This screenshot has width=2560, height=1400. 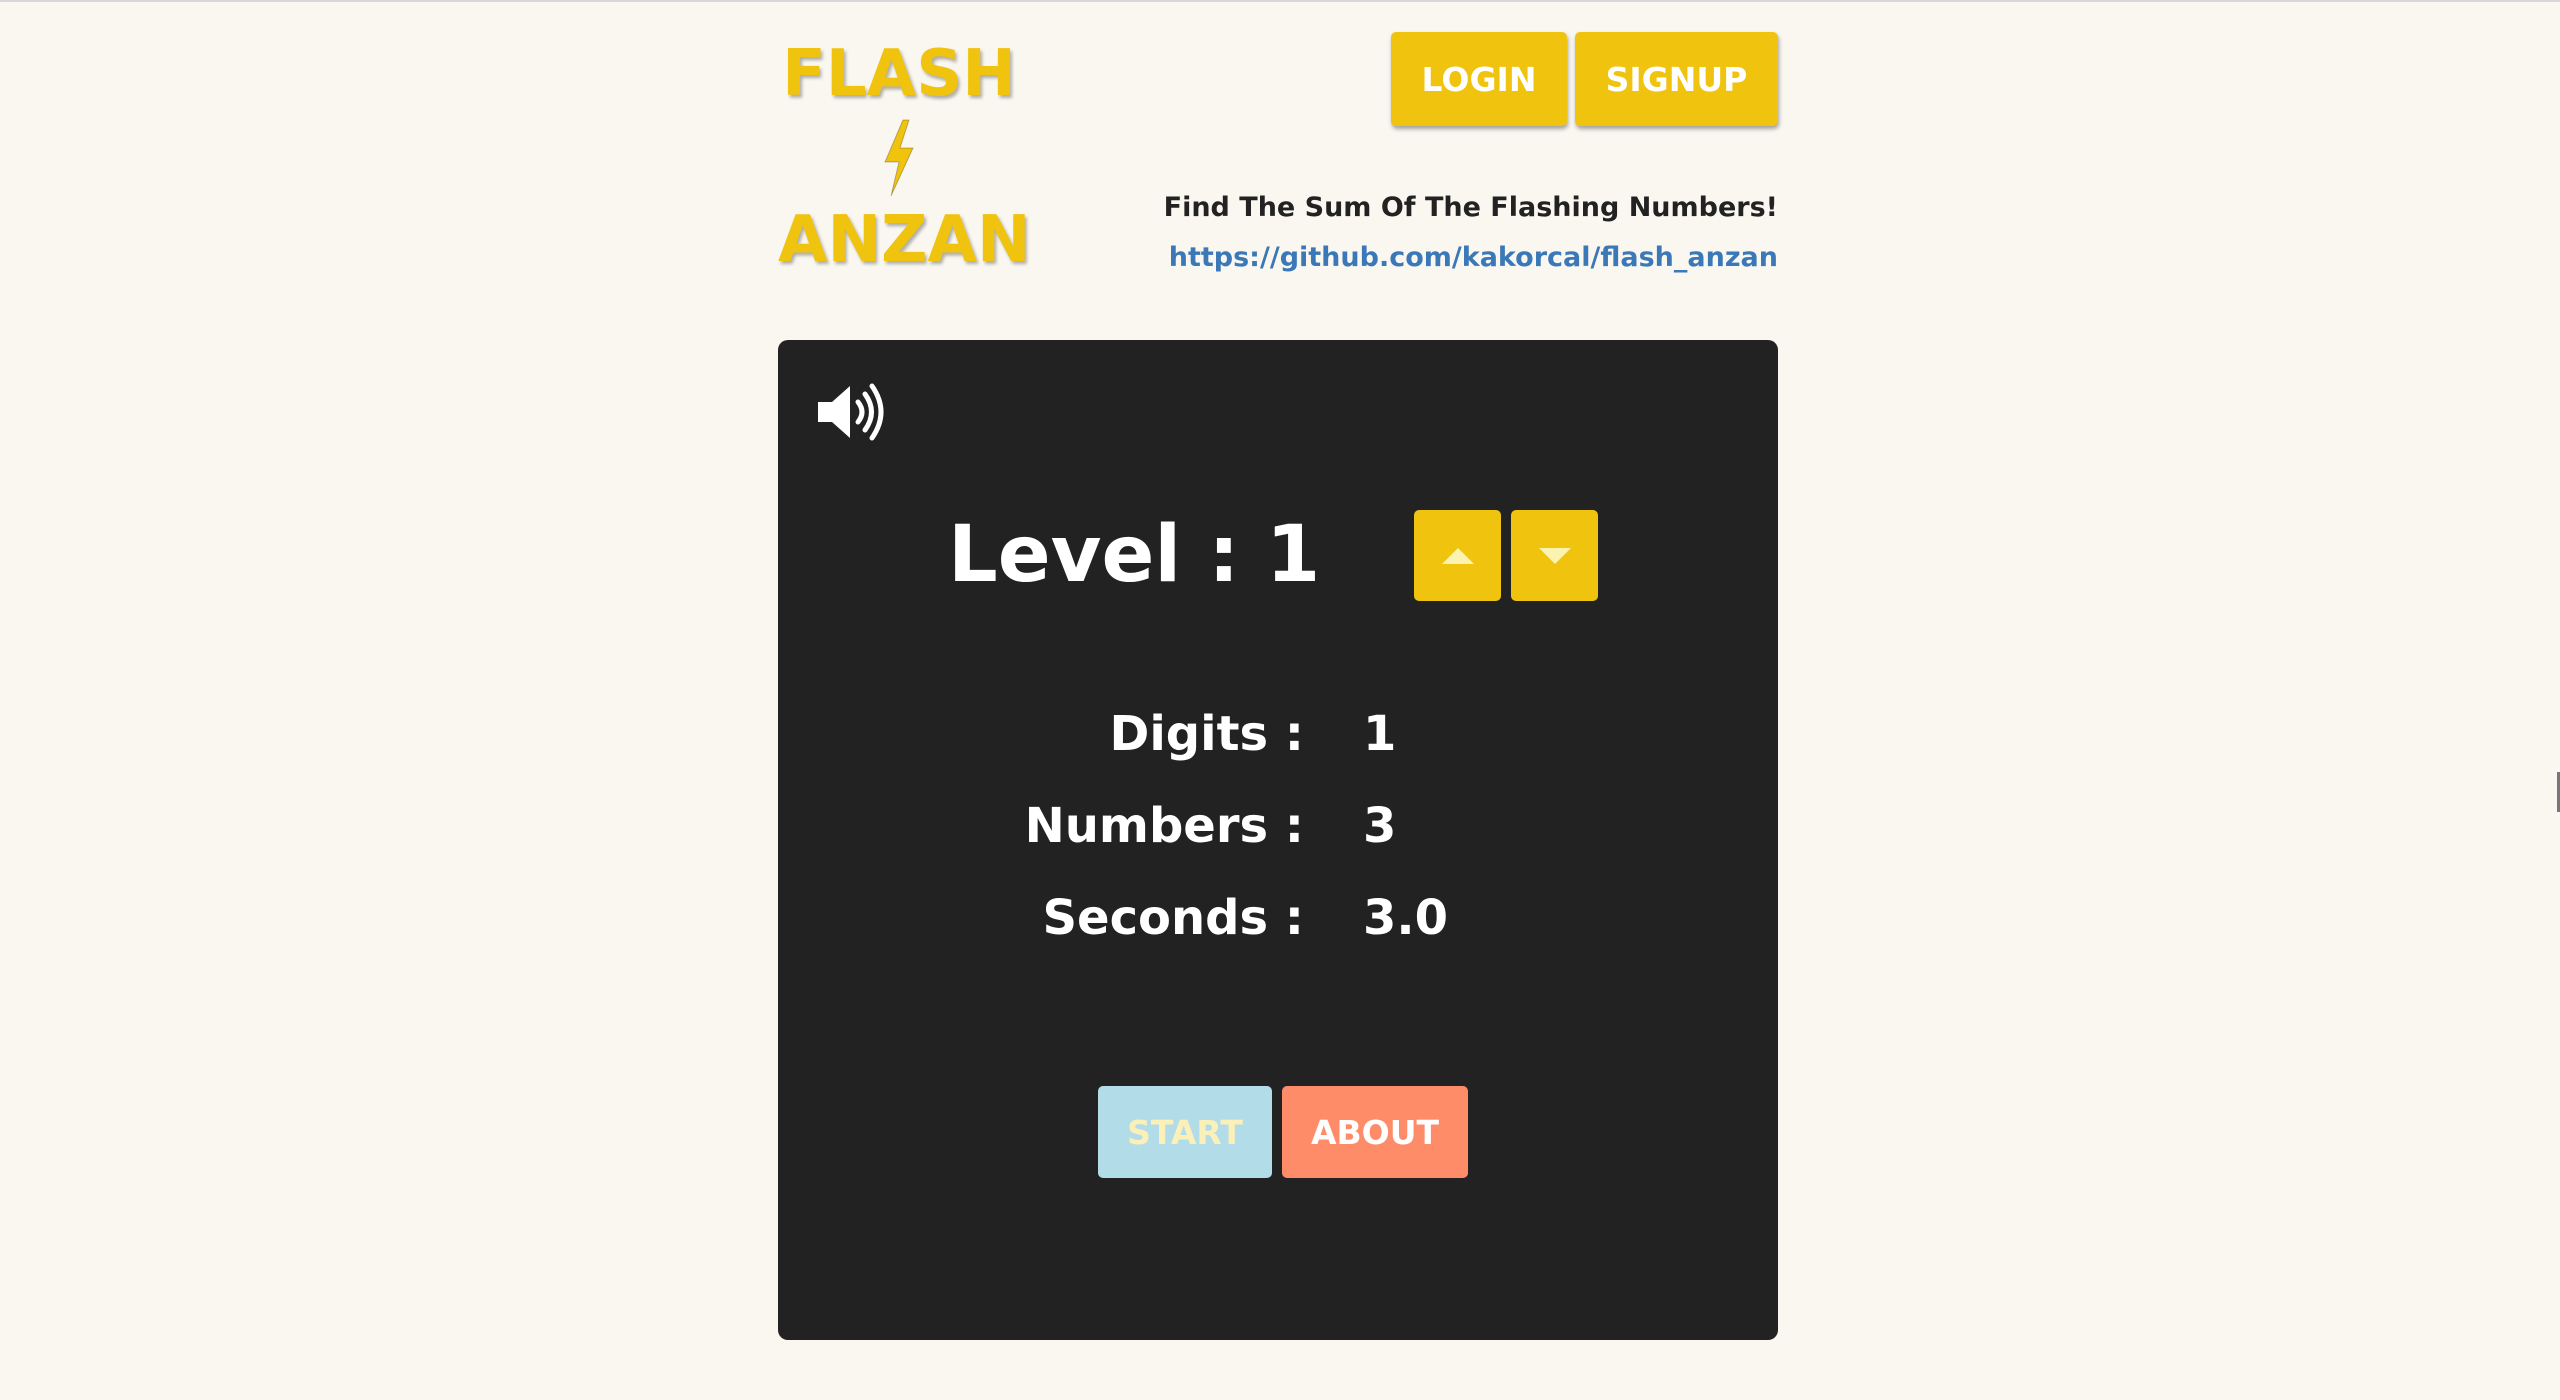 I want to click on logo-text-anzan: ANZAN, so click(x=904, y=240).